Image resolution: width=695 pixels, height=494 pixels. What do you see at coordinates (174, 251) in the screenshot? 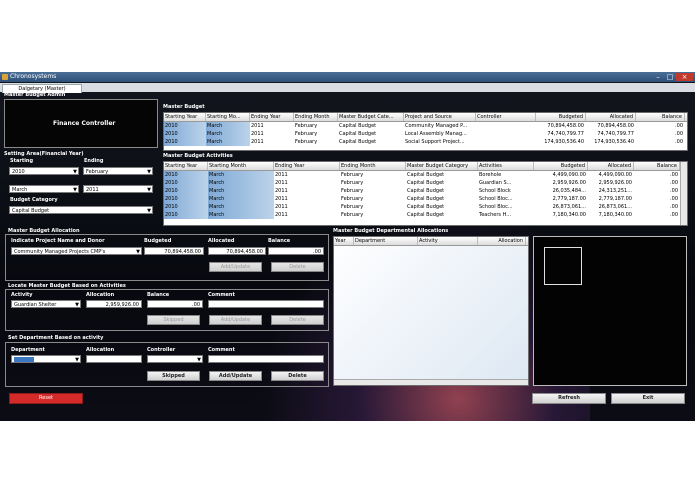
I see `budgeted-field: 70,894,458.00` at bounding box center [174, 251].